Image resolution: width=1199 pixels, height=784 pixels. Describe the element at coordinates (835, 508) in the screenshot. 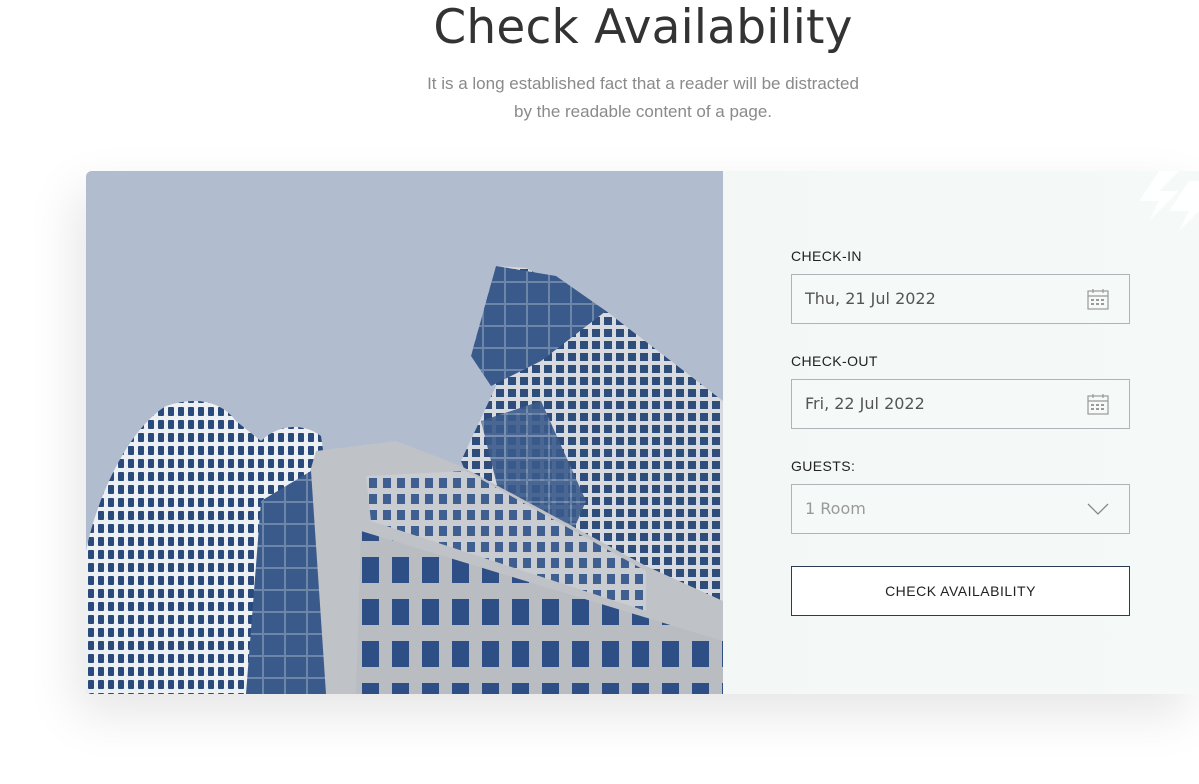

I see `guests-value: 1 Room` at that location.